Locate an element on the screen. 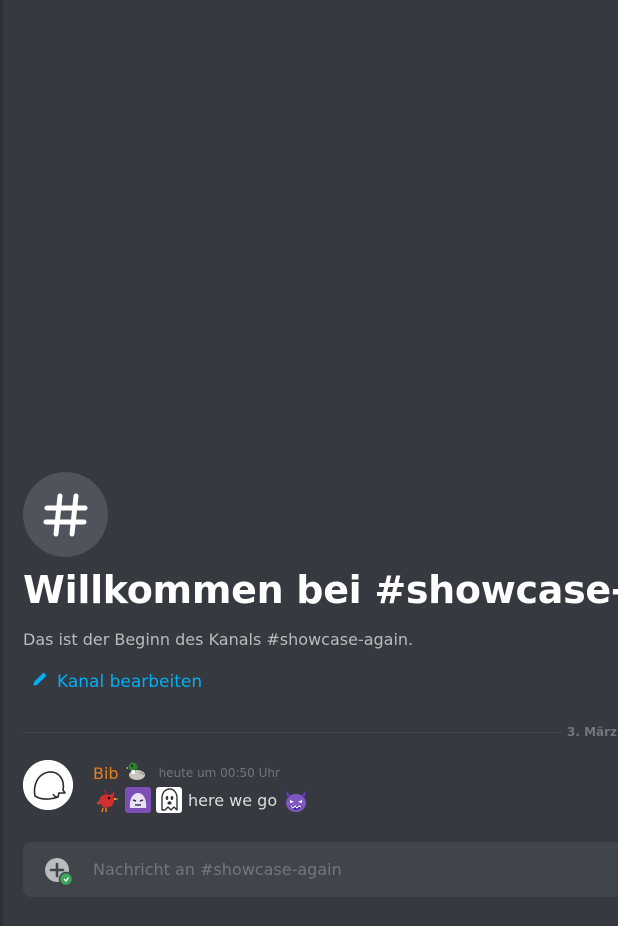 Image resolution: width=618 pixels, height=926 pixels. edit-channel-link: Kanal bearbeiten is located at coordinates (117, 681).